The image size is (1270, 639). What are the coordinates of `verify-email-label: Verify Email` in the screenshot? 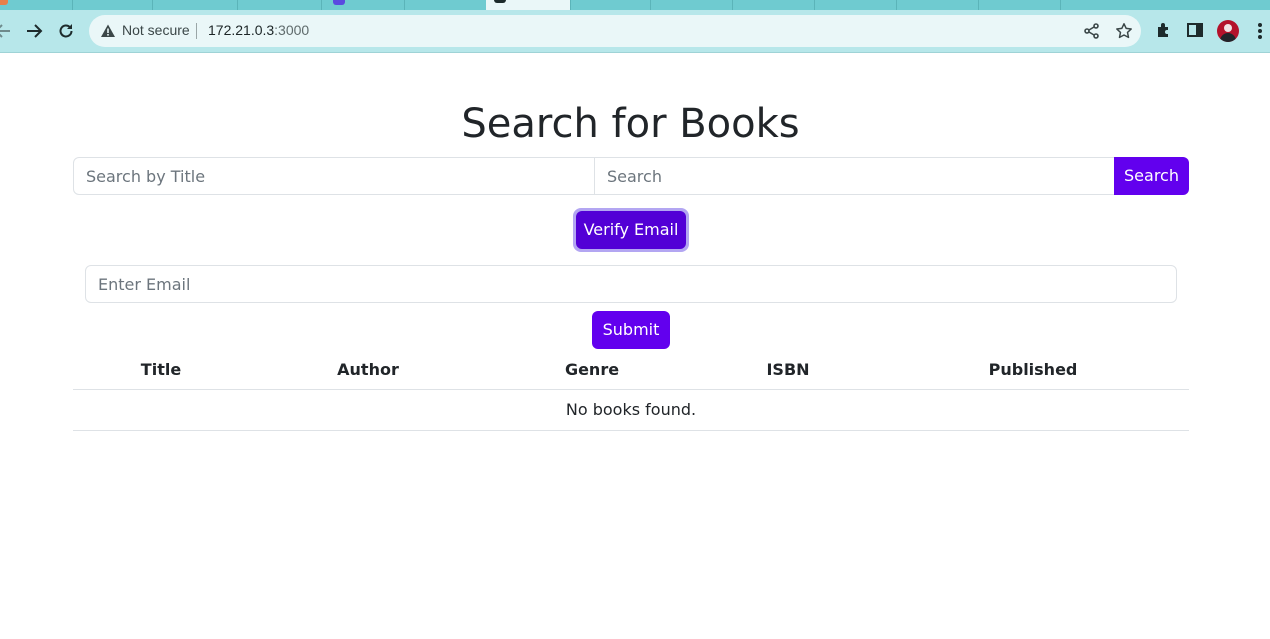 It's located at (631, 230).